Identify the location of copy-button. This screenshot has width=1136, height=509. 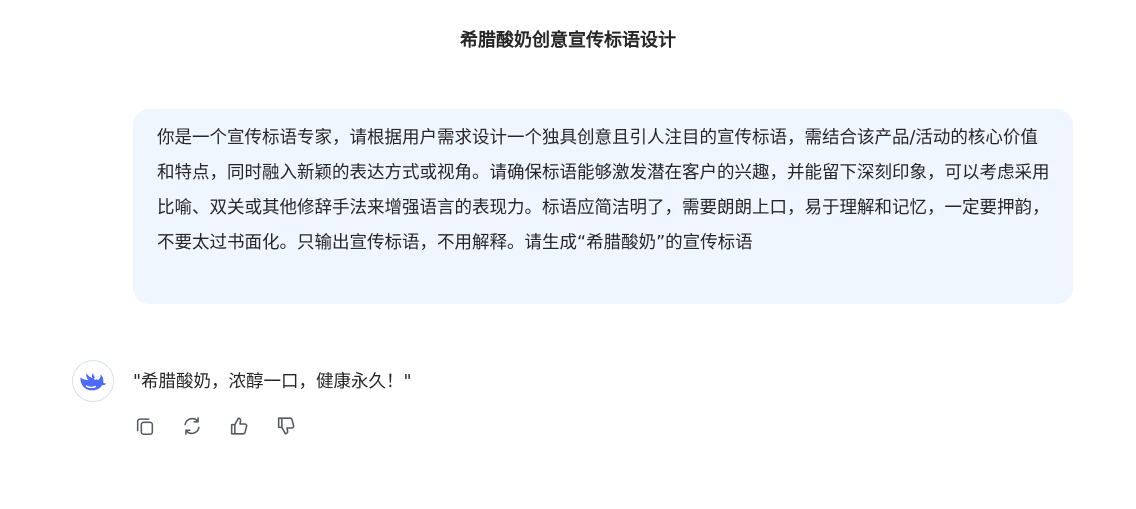
(145, 426).